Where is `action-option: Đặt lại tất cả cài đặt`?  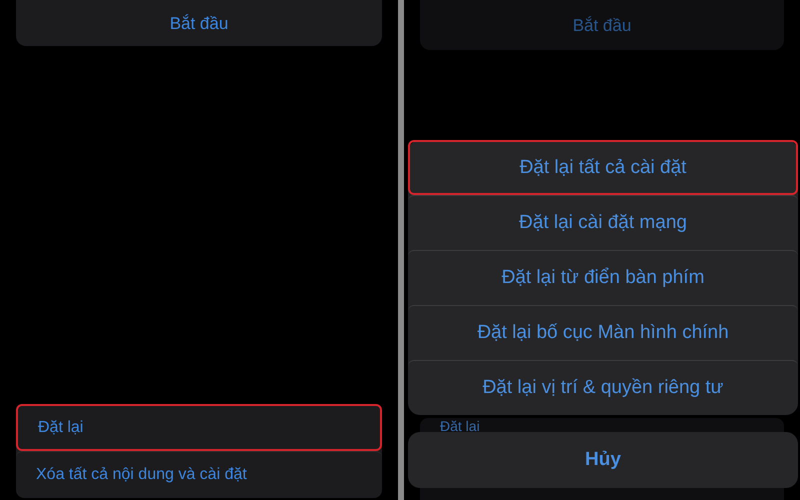 action-option: Đặt lại tất cả cài đặt is located at coordinates (603, 167).